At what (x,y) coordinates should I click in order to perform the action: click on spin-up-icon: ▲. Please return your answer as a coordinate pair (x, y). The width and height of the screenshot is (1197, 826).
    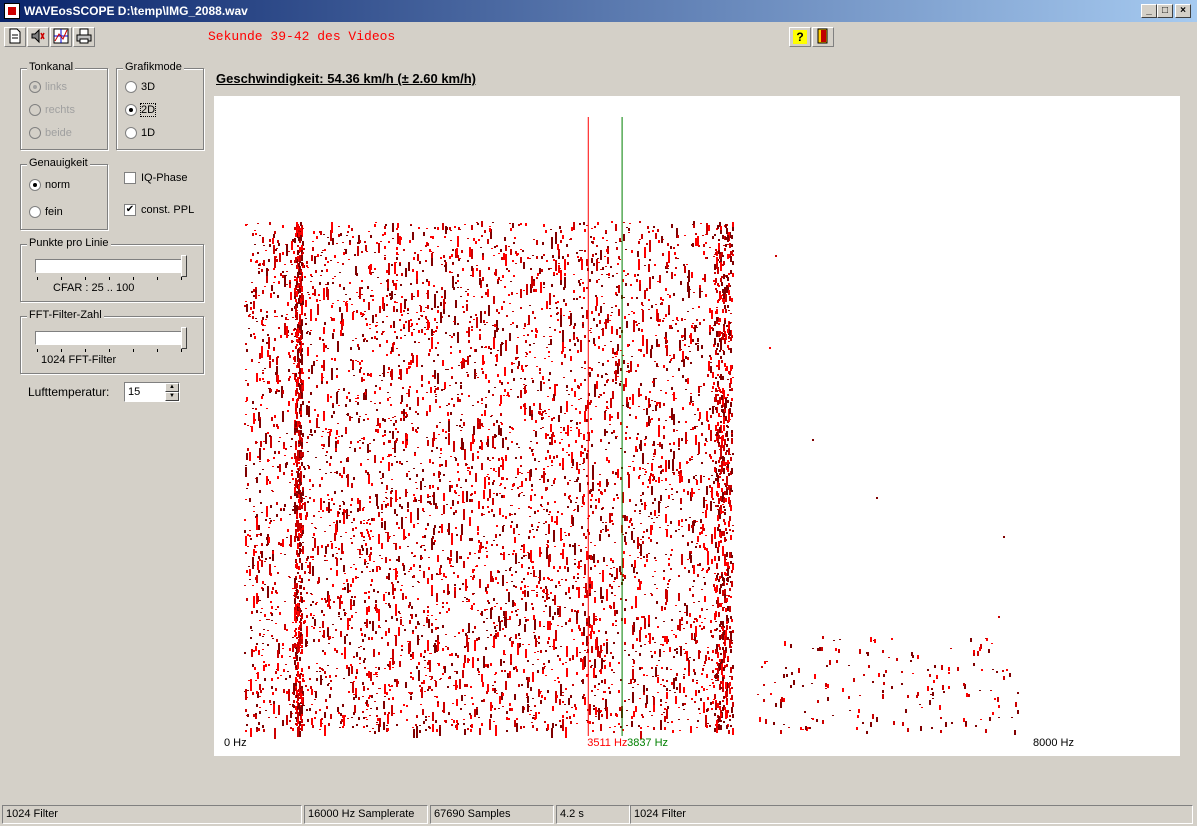
    Looking at the image, I should click on (172, 387).